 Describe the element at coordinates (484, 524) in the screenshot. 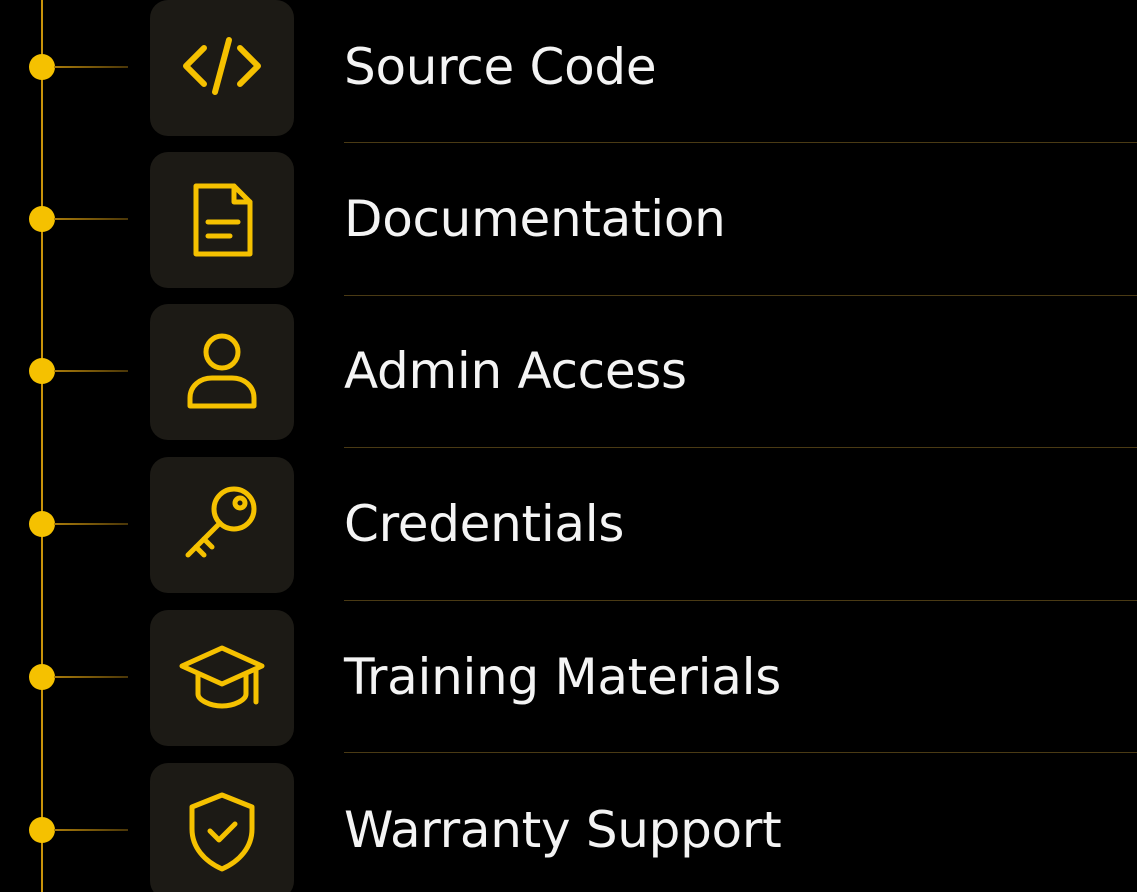

I see `item-label: Credentials` at that location.